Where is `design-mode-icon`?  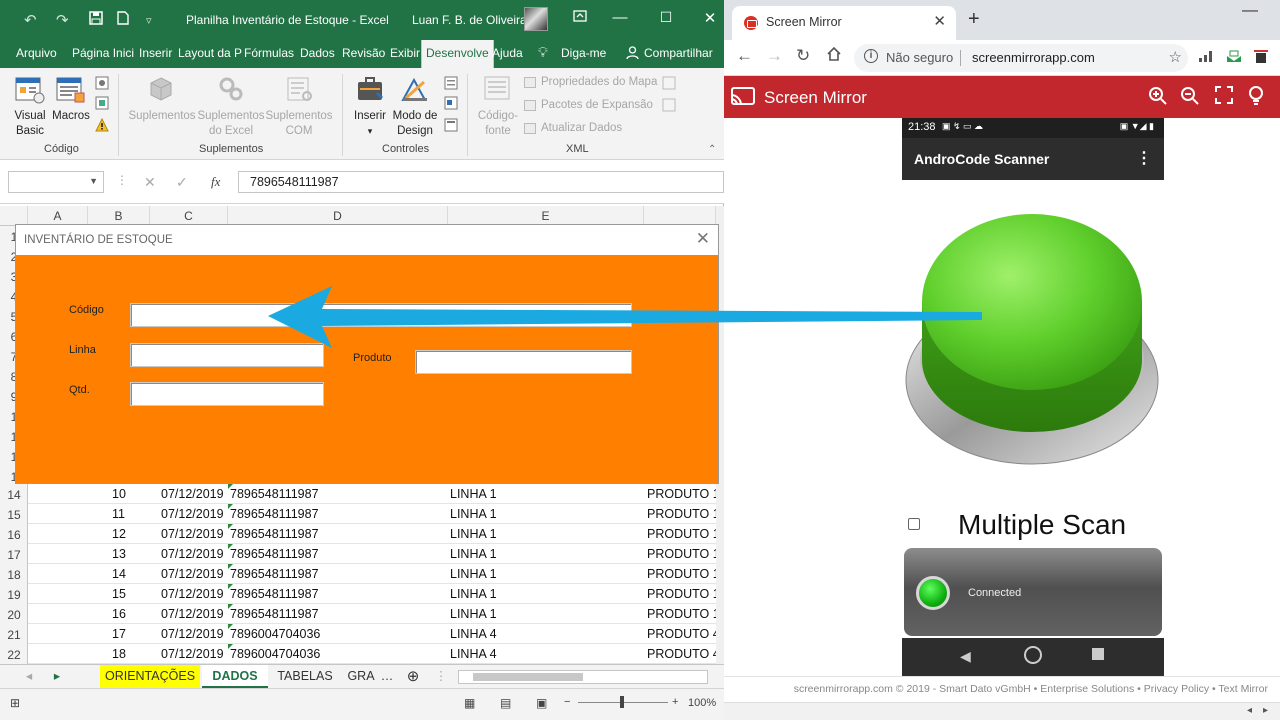 design-mode-icon is located at coordinates (415, 92).